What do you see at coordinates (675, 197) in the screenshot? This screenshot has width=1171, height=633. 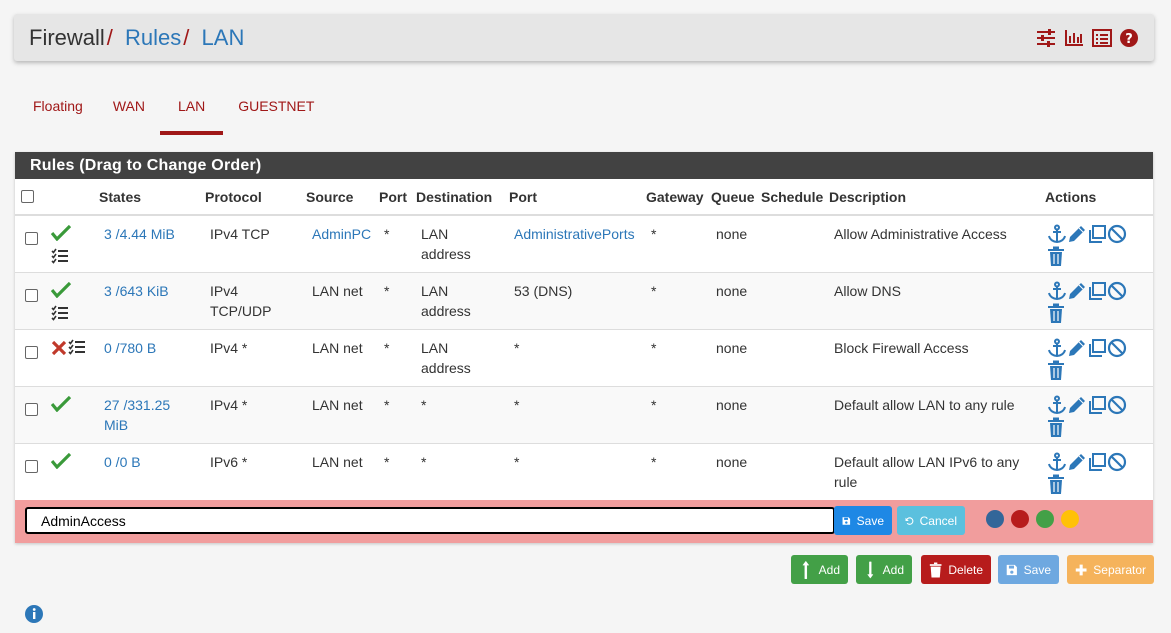 I see `col-gateway: Gateway` at bounding box center [675, 197].